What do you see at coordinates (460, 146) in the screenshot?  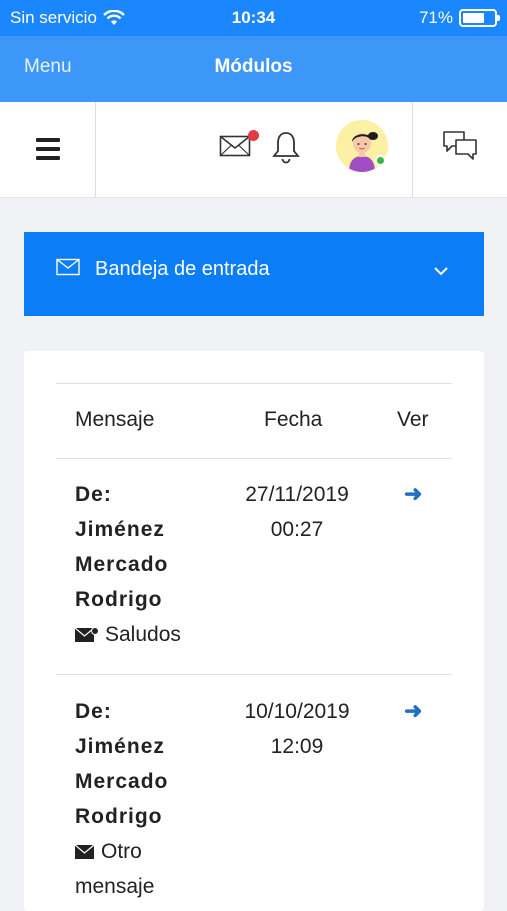 I see `chat-icon` at bounding box center [460, 146].